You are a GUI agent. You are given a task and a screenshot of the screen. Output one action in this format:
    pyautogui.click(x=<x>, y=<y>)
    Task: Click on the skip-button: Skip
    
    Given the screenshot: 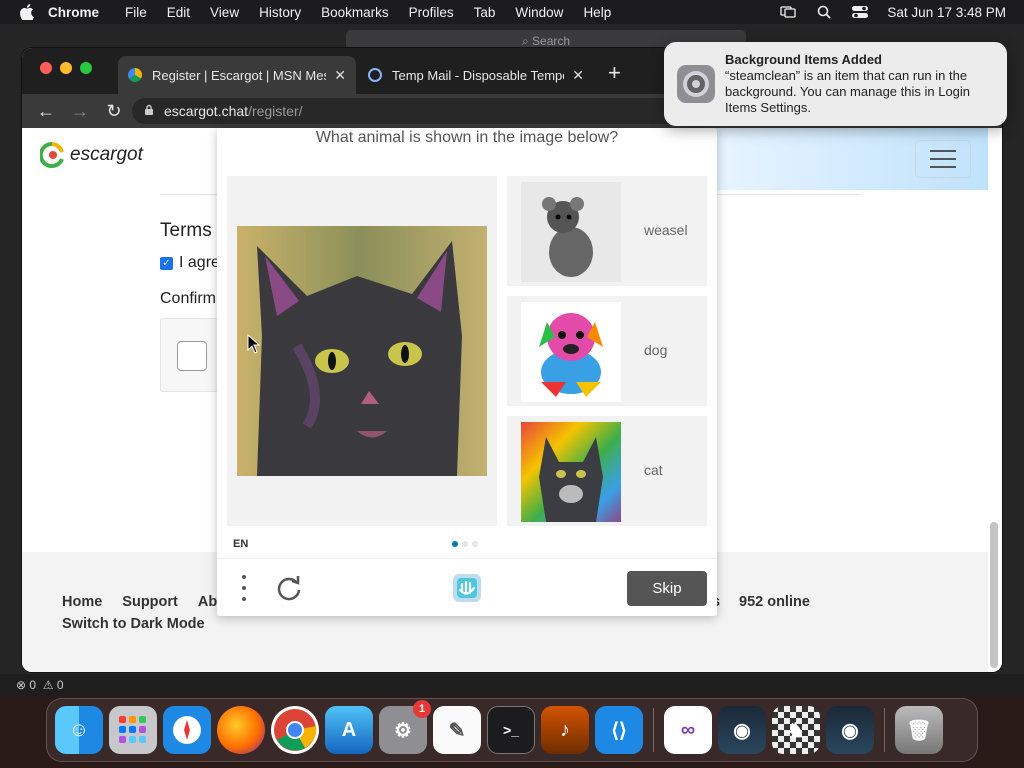 What is the action you would take?
    pyautogui.click(x=667, y=588)
    